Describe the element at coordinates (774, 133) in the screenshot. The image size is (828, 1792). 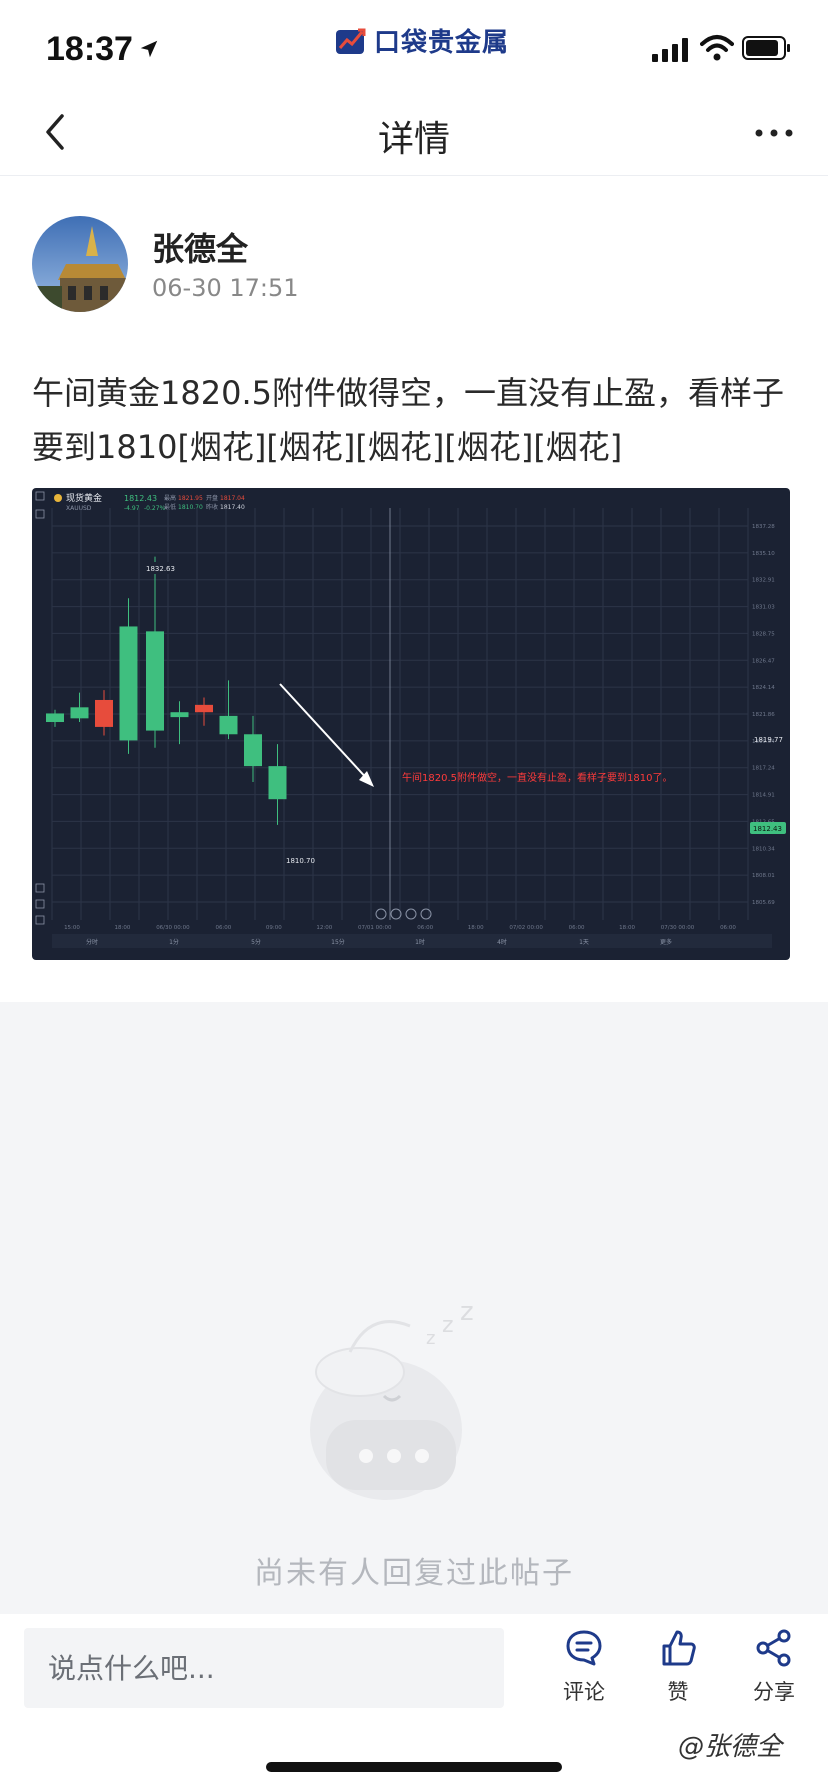
I see `more-options-icon` at that location.